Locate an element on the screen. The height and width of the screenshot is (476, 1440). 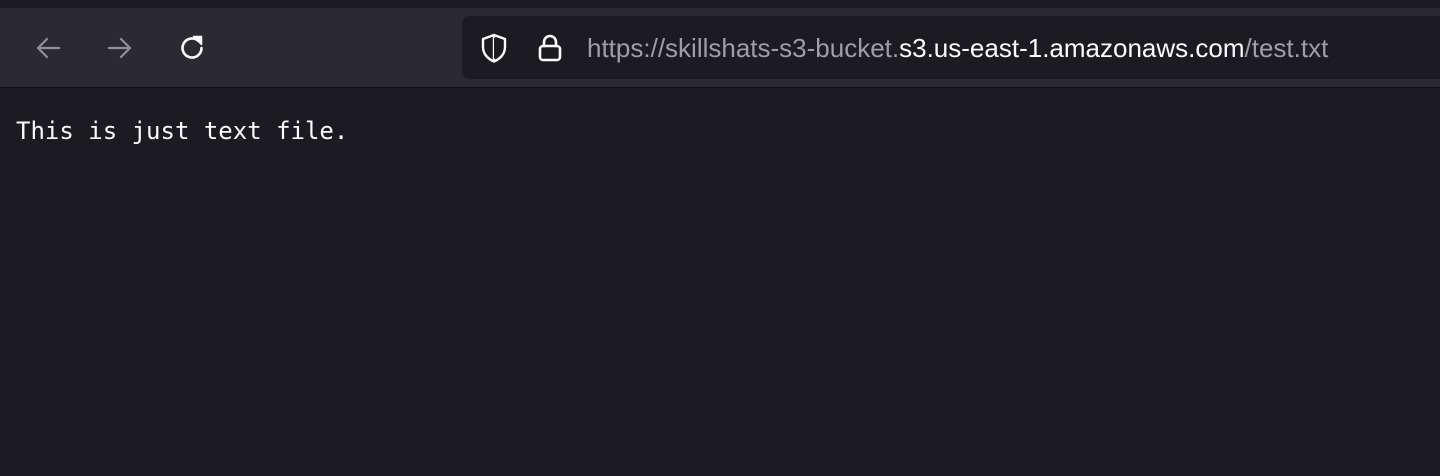
url-path: /test.txt is located at coordinates (1286, 48).